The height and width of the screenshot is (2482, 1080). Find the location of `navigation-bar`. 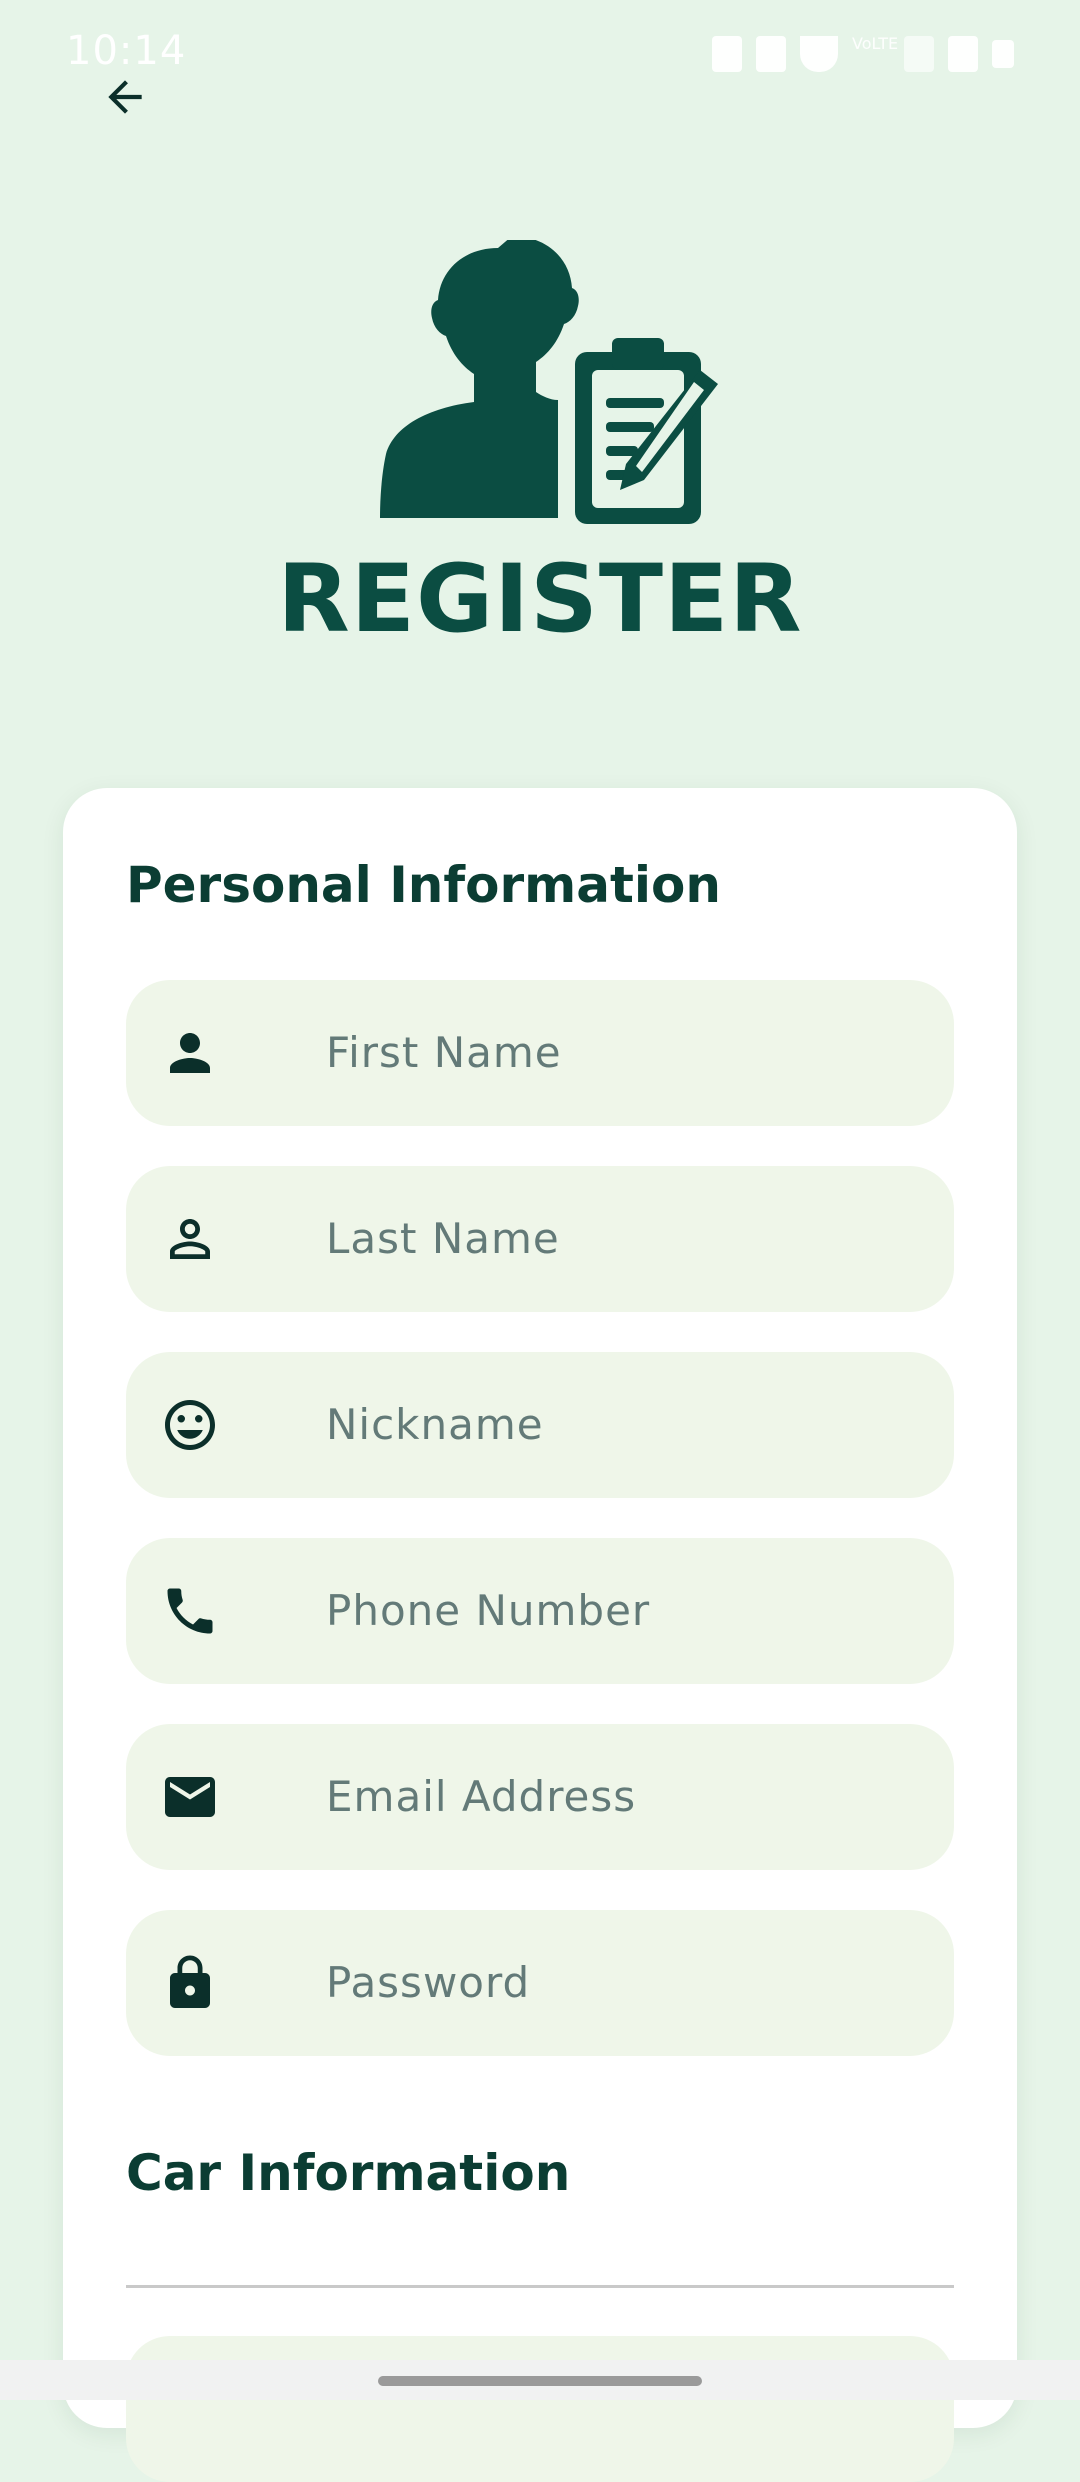

navigation-bar is located at coordinates (540, 2380).